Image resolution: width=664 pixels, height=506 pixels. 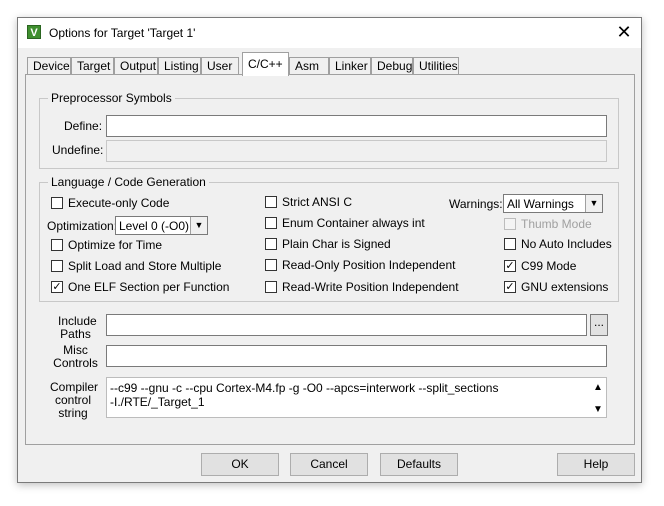 I want to click on codegen-group-title: Language / Code Generation, so click(x=128, y=182).